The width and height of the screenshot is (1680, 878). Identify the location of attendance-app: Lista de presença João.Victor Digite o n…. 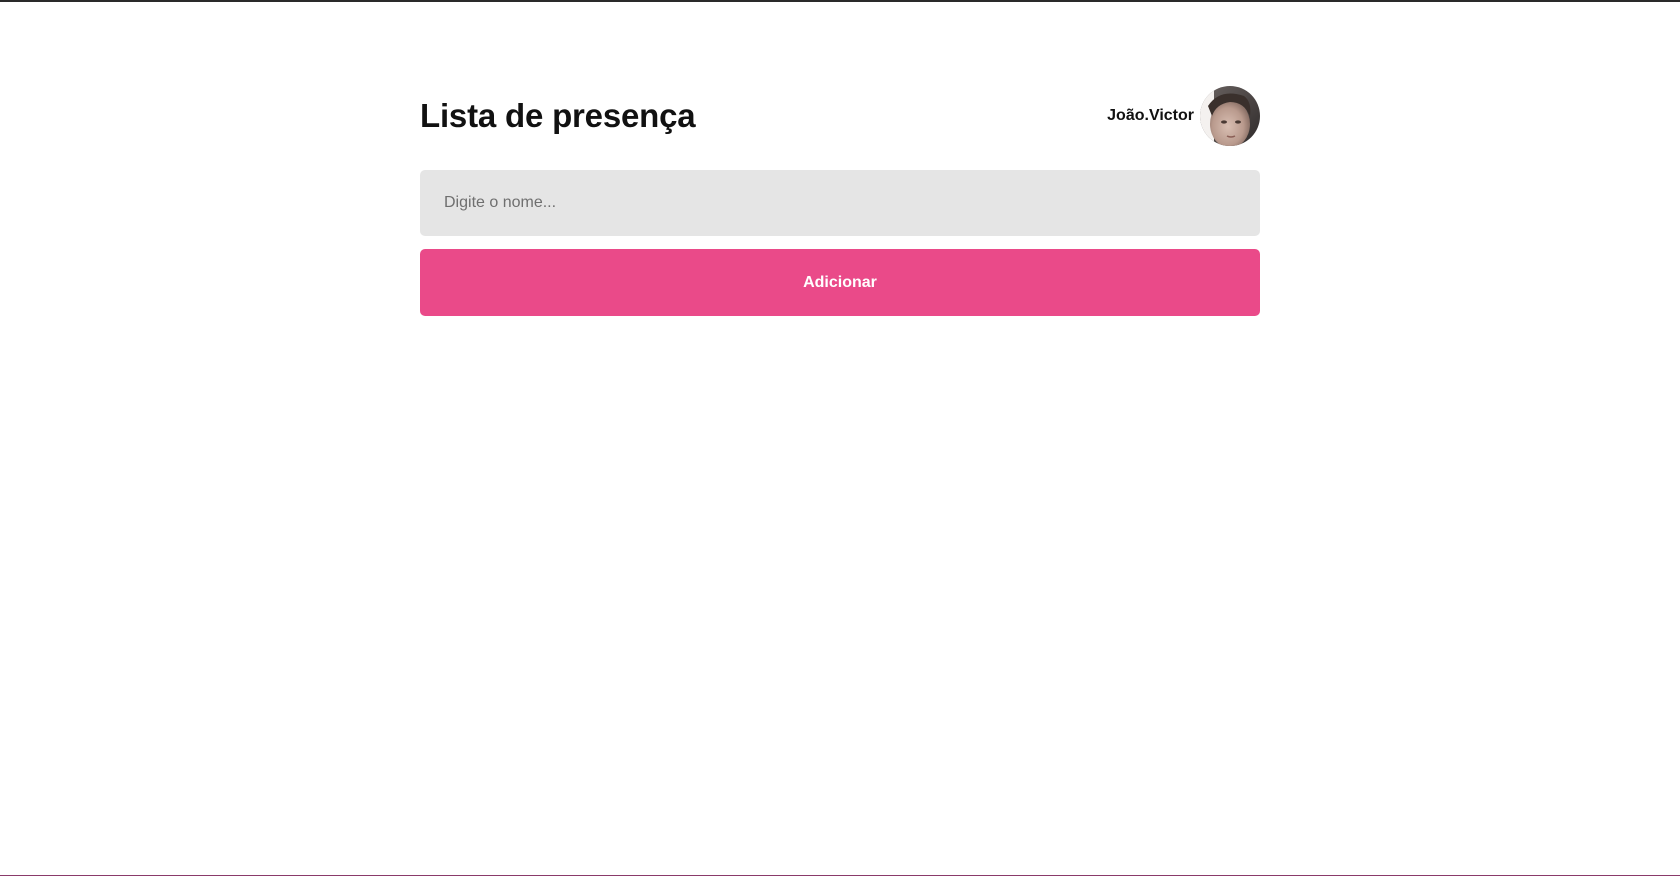
(840, 201).